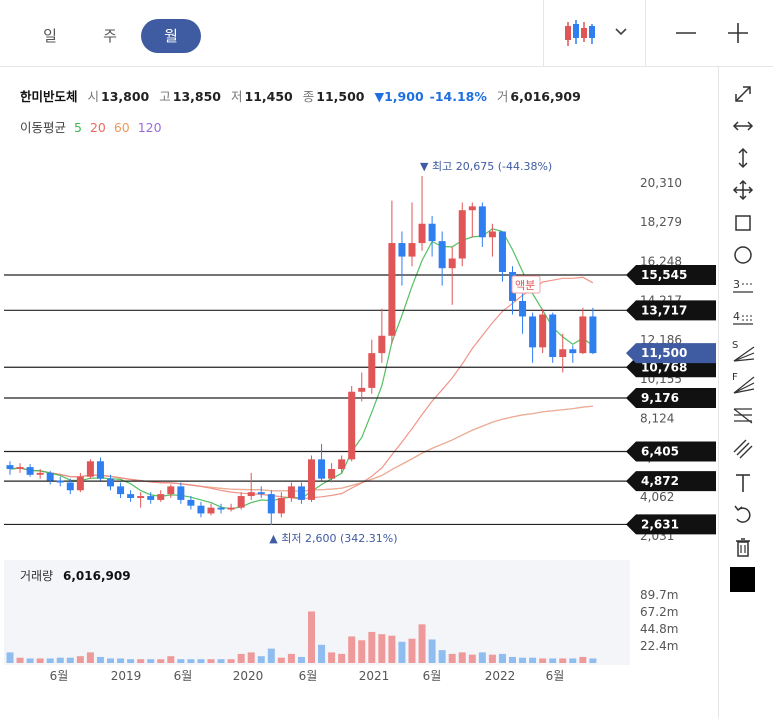 The image size is (773, 718). What do you see at coordinates (333, 538) in the screenshot?
I see `min-price-annotation: ▲ 최저 2,600 (342.31%)` at bounding box center [333, 538].